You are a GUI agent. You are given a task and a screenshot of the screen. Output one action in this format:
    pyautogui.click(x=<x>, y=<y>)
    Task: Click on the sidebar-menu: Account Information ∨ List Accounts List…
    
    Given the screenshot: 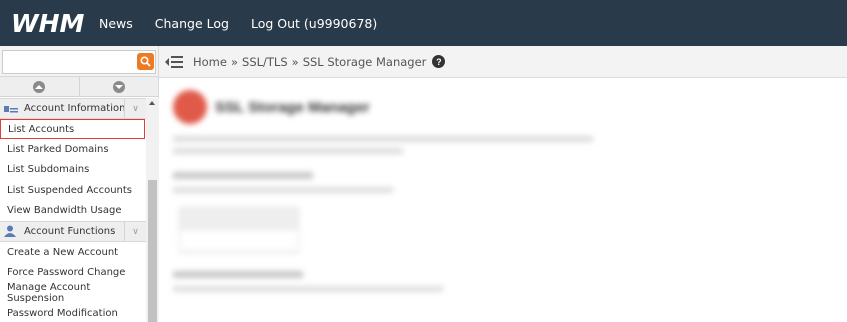 What is the action you would take?
    pyautogui.click(x=73, y=210)
    